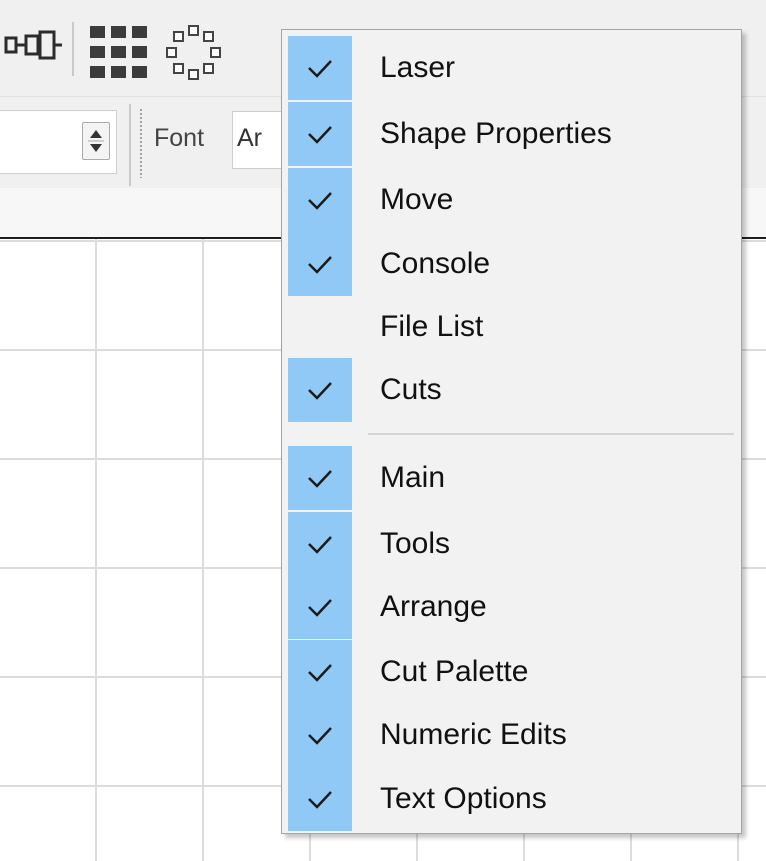 This screenshot has width=766, height=861. What do you see at coordinates (39, 45) in the screenshot?
I see `boolean-union-icon` at bounding box center [39, 45].